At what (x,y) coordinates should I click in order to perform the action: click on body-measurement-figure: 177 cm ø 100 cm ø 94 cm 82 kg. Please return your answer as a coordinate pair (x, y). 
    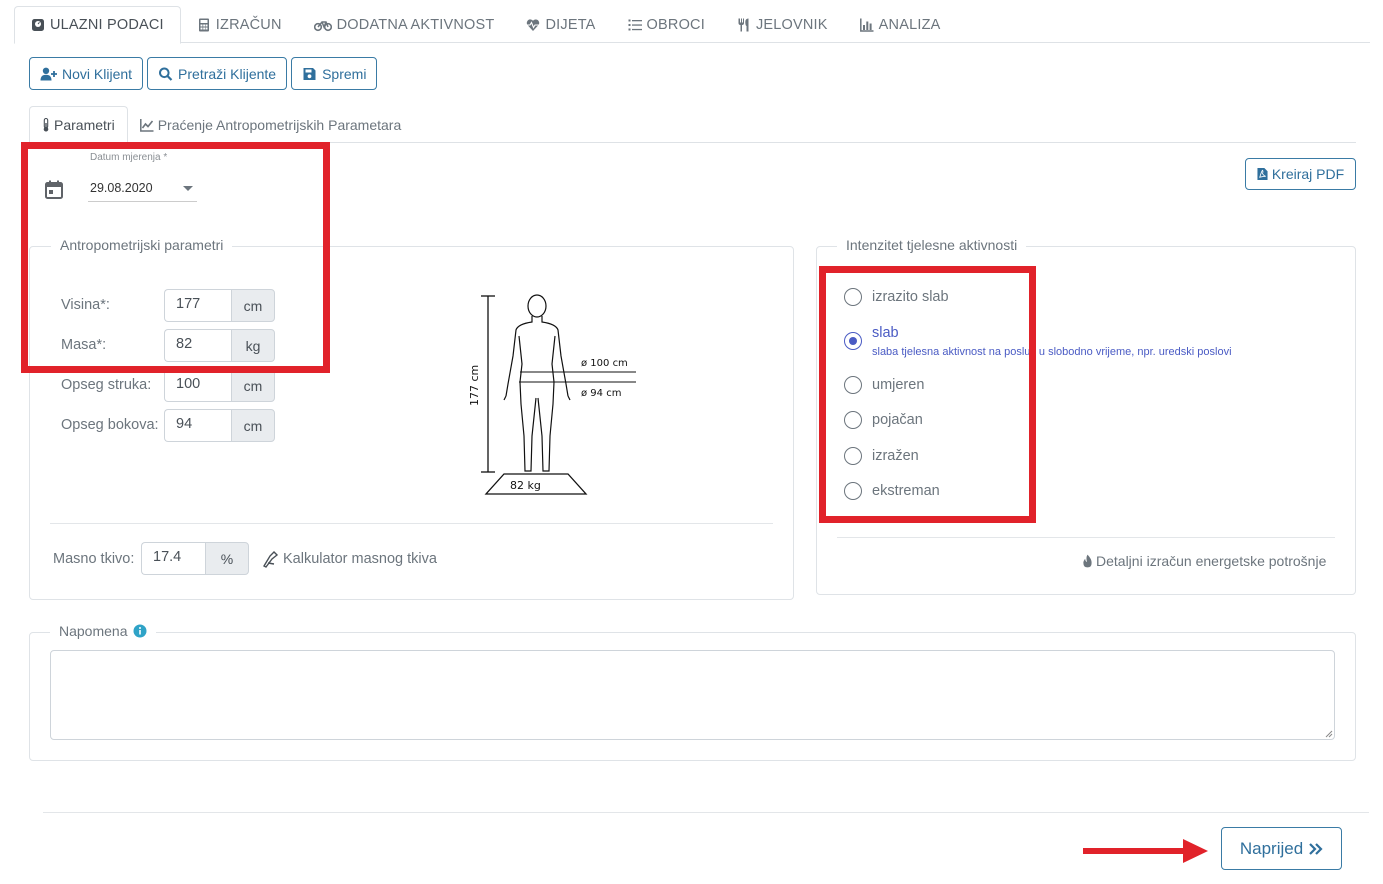
    Looking at the image, I should click on (552, 394).